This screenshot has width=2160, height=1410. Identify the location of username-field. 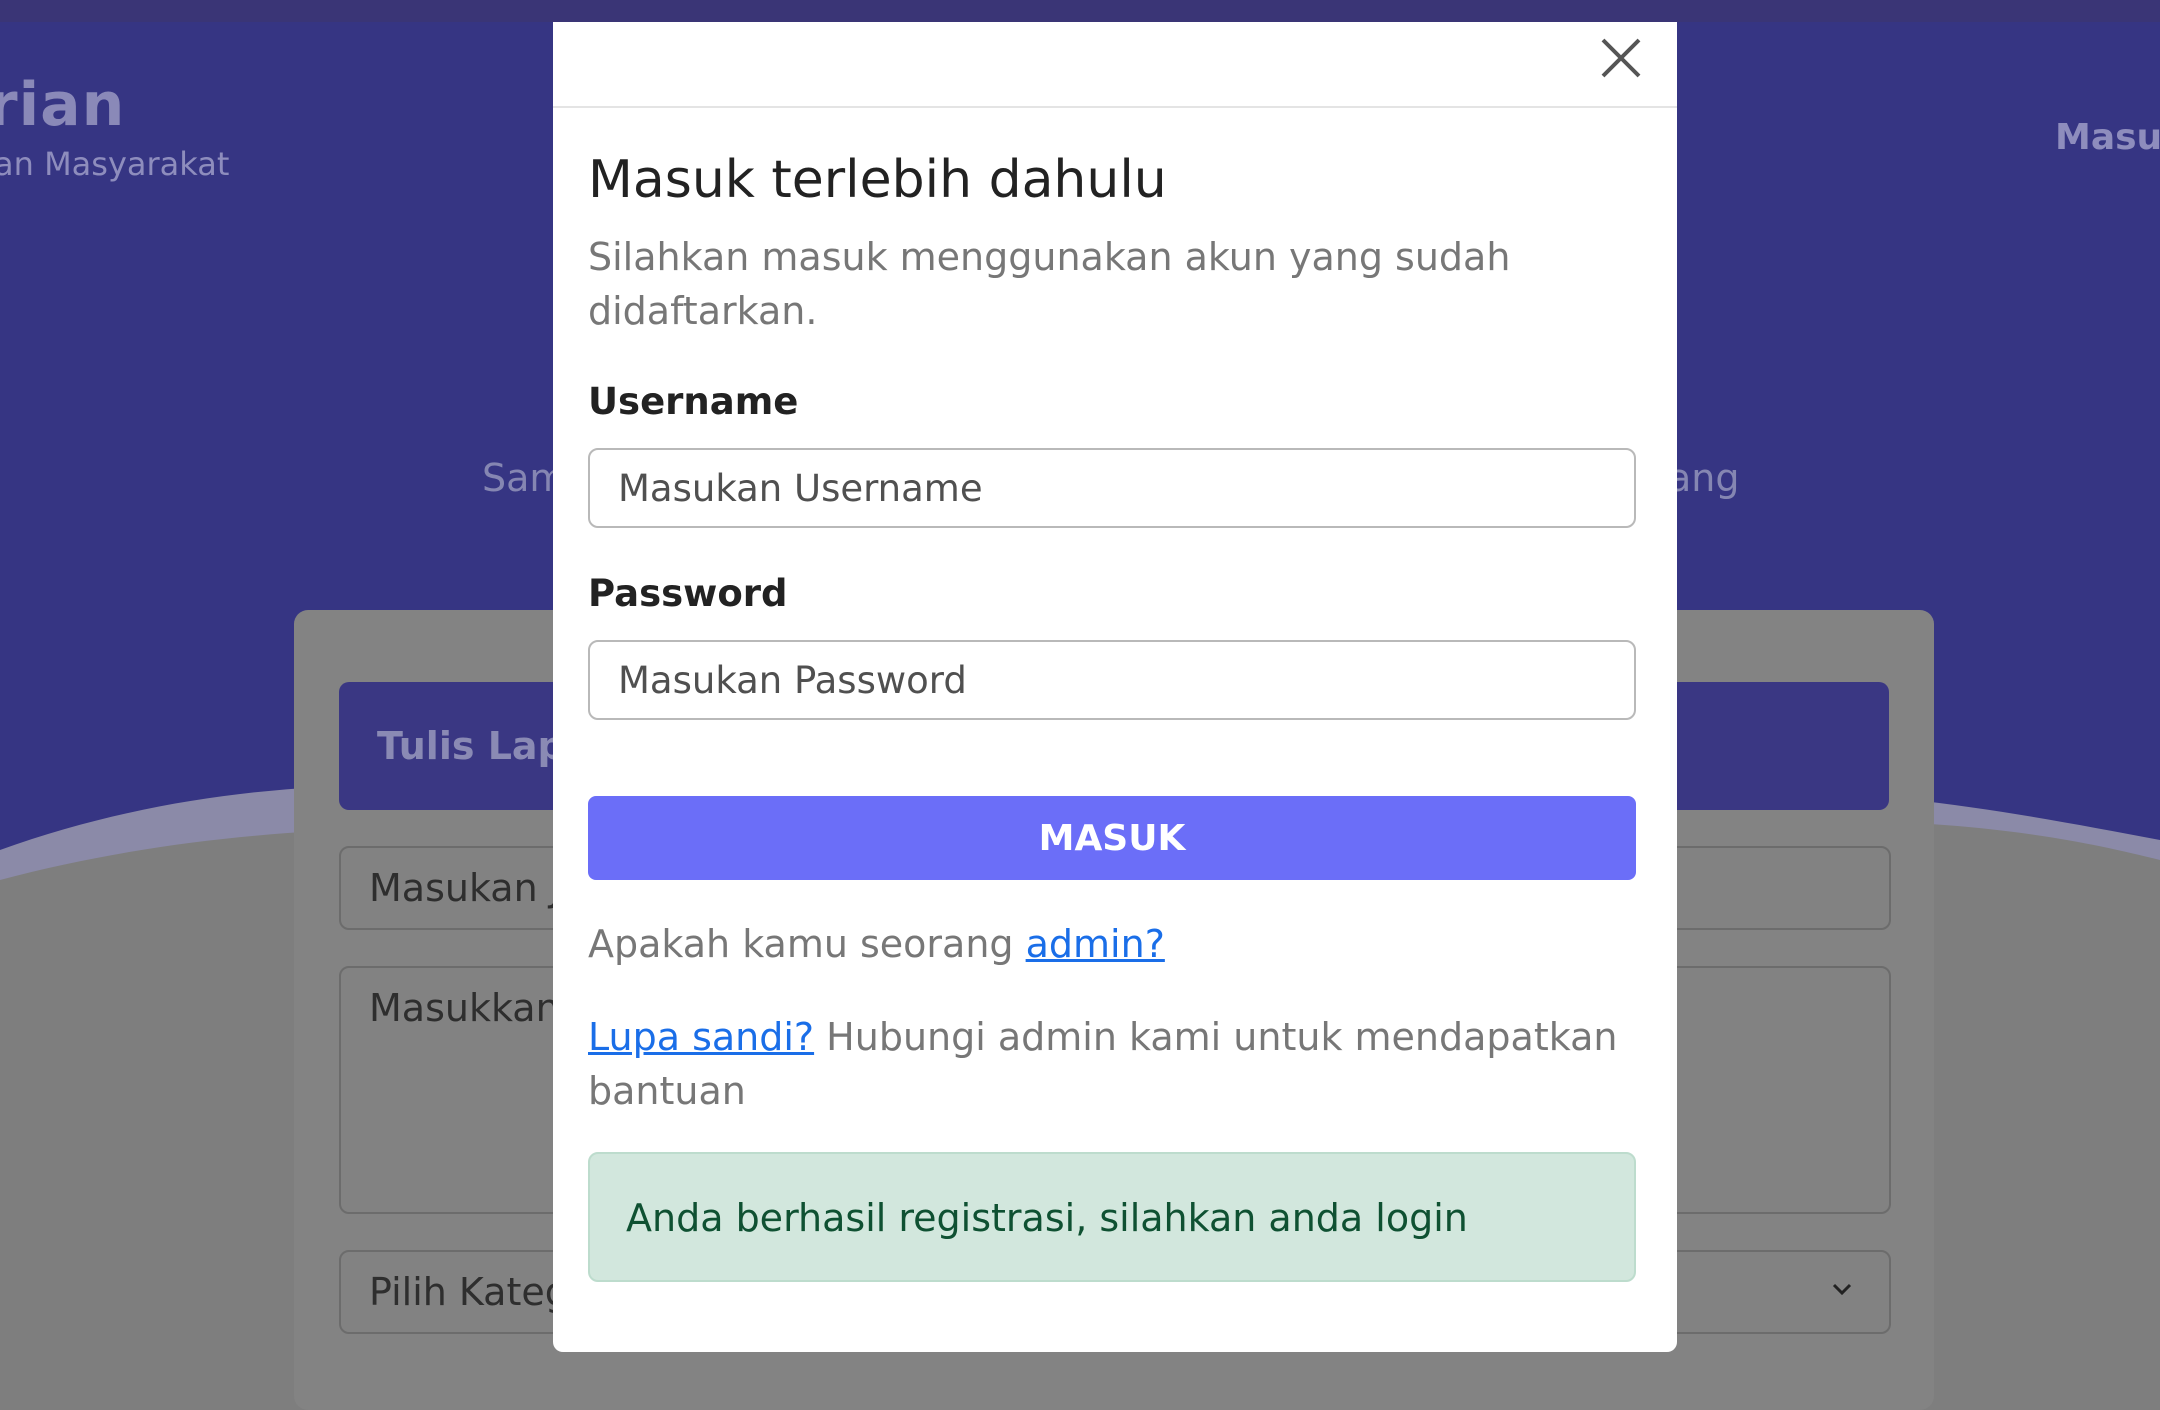
(1112, 488).